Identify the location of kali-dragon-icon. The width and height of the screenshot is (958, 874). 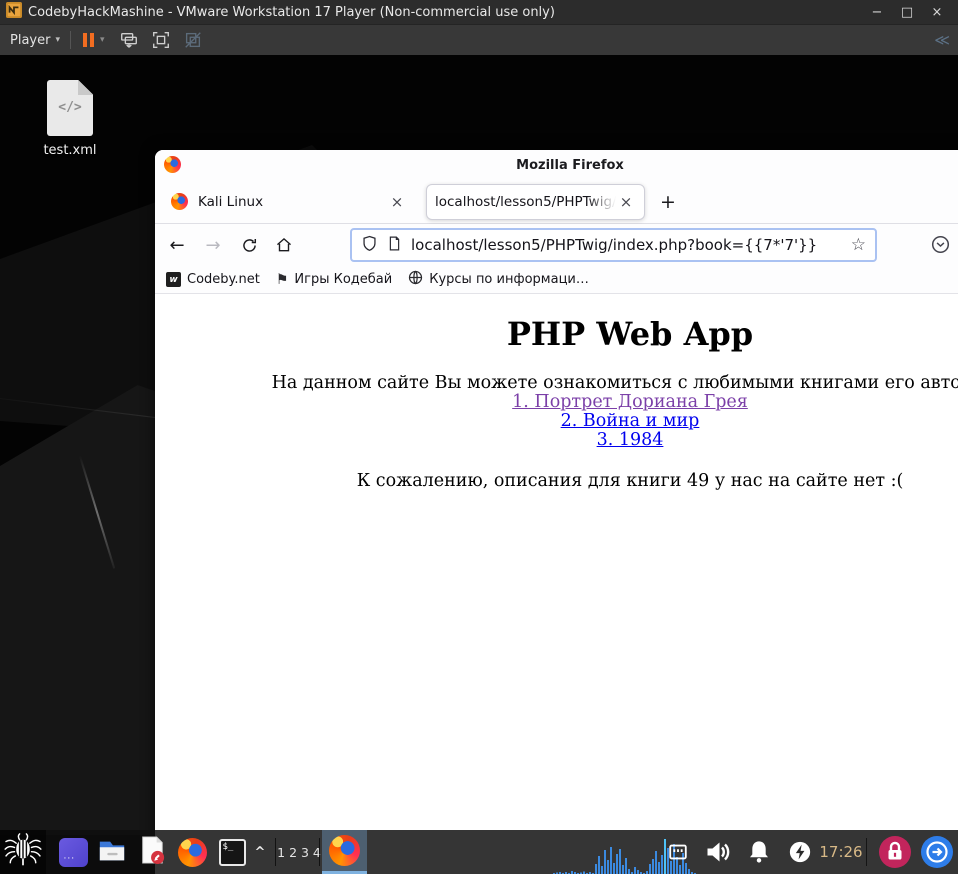
(23, 852).